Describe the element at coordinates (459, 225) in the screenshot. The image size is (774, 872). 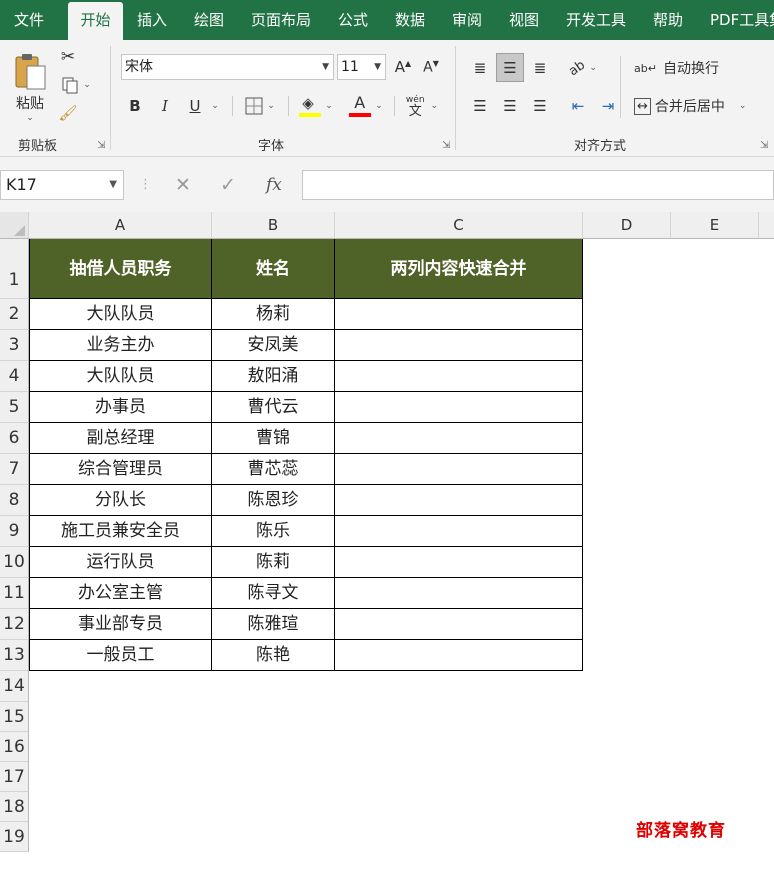
I see `column-header-c: C` at that location.